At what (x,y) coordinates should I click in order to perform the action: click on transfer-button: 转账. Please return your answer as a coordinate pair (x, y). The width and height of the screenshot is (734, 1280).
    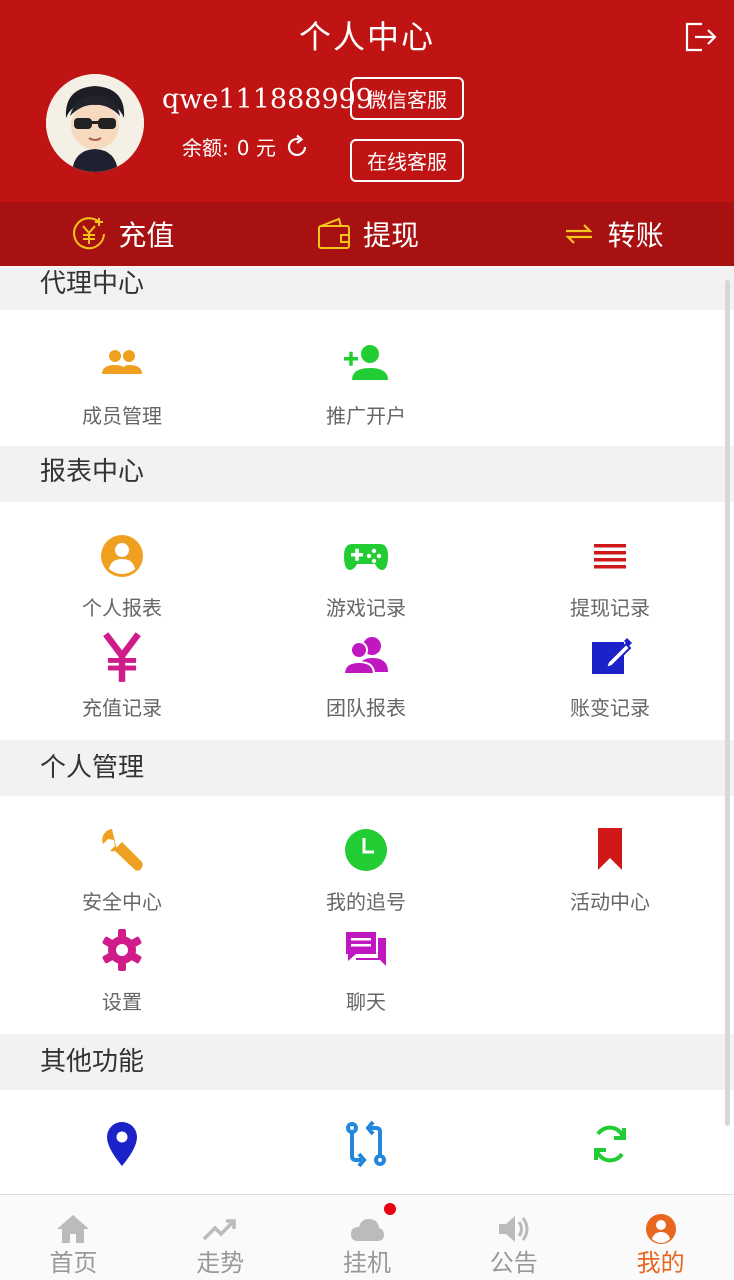
    Looking at the image, I should click on (611, 234).